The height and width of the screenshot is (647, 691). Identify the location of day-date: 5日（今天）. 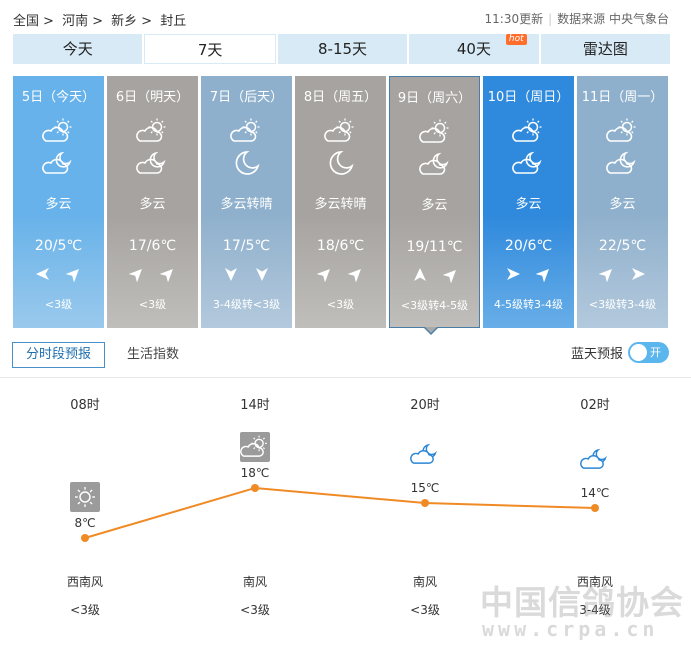
(58, 97).